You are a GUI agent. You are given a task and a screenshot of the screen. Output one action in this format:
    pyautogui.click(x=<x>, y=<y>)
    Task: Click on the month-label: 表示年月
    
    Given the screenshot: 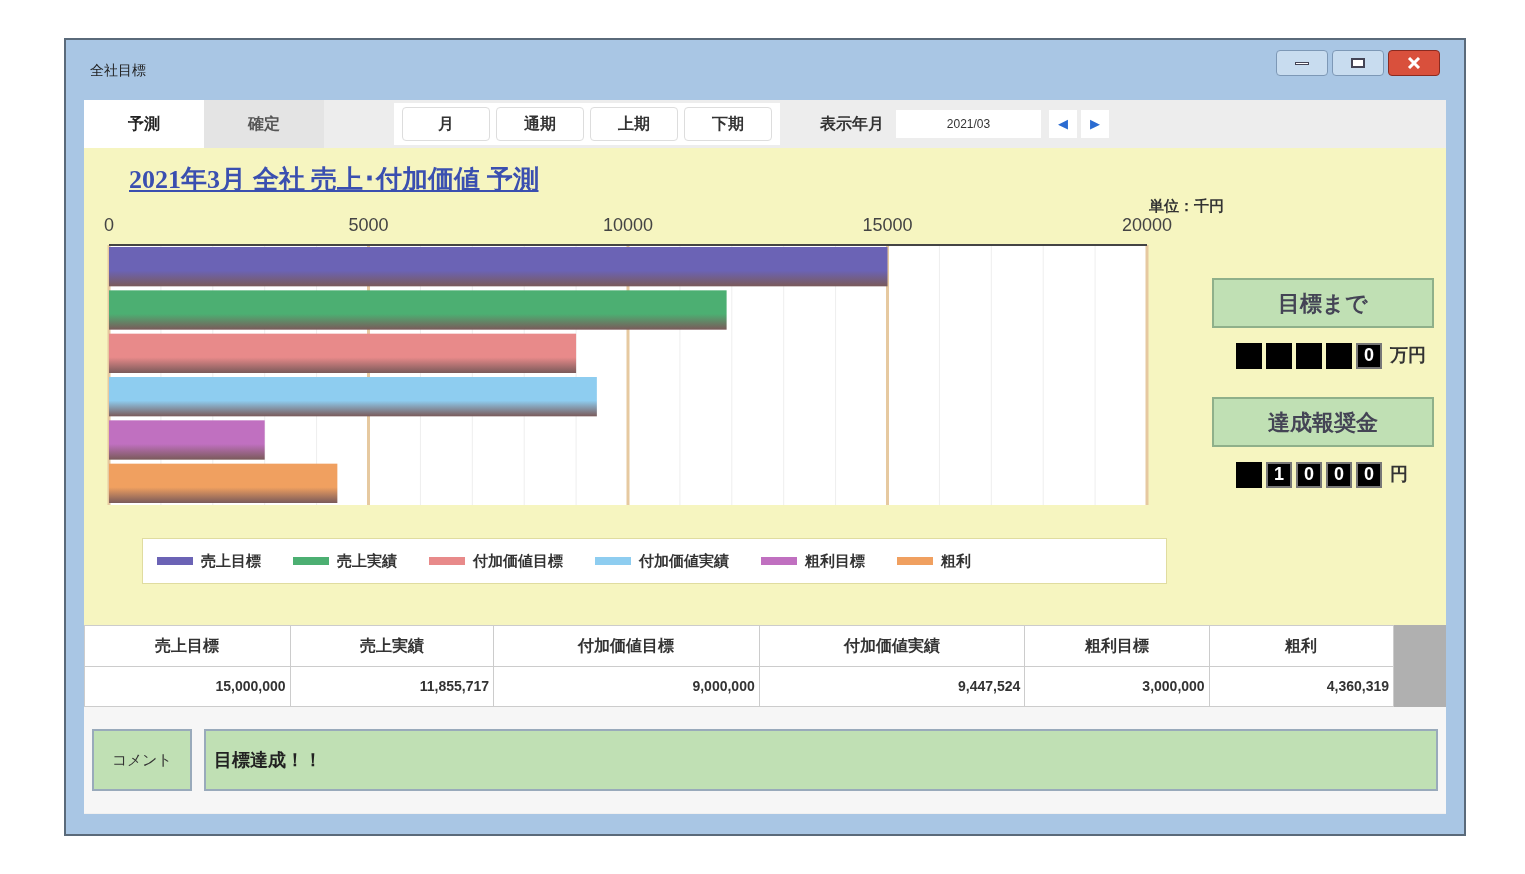 What is the action you would take?
    pyautogui.click(x=852, y=124)
    